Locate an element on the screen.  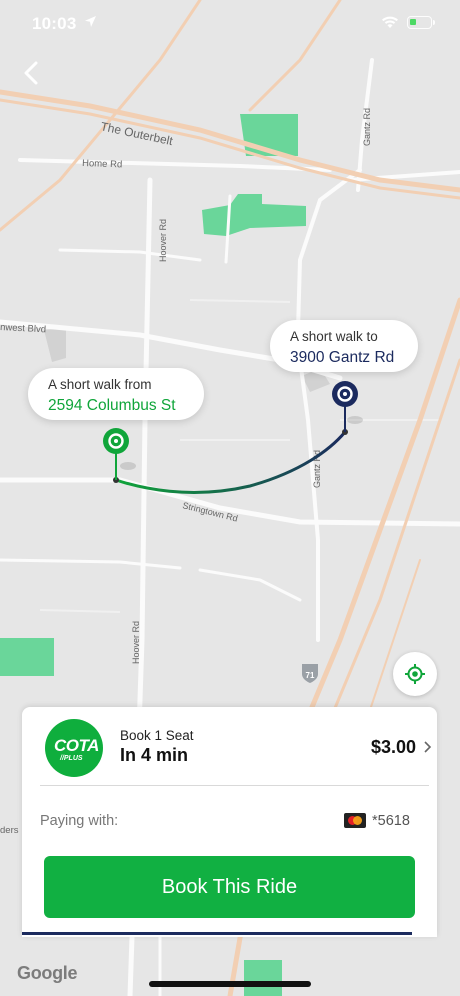
google-logo: Google is located at coordinates (47, 973).